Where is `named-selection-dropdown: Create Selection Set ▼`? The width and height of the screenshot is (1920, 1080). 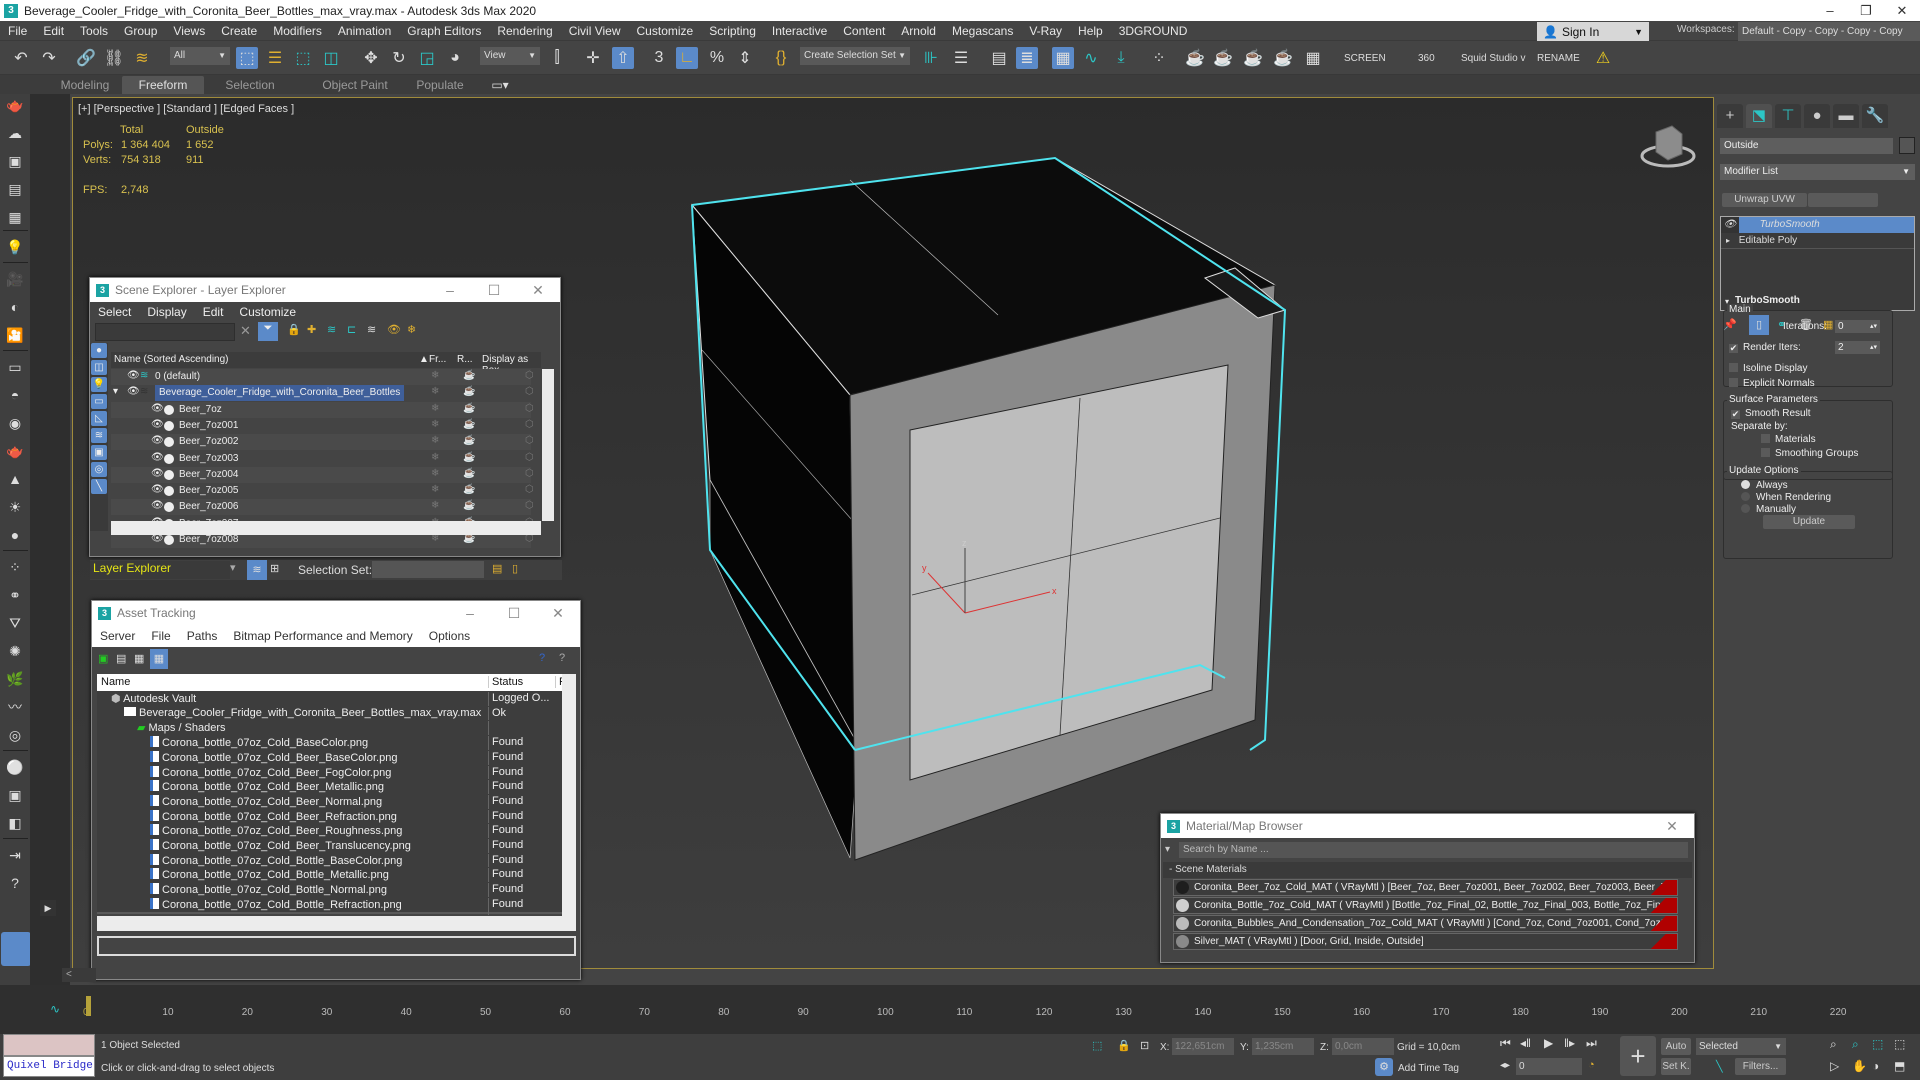
named-selection-dropdown: Create Selection Set ▼ is located at coordinates (855, 56).